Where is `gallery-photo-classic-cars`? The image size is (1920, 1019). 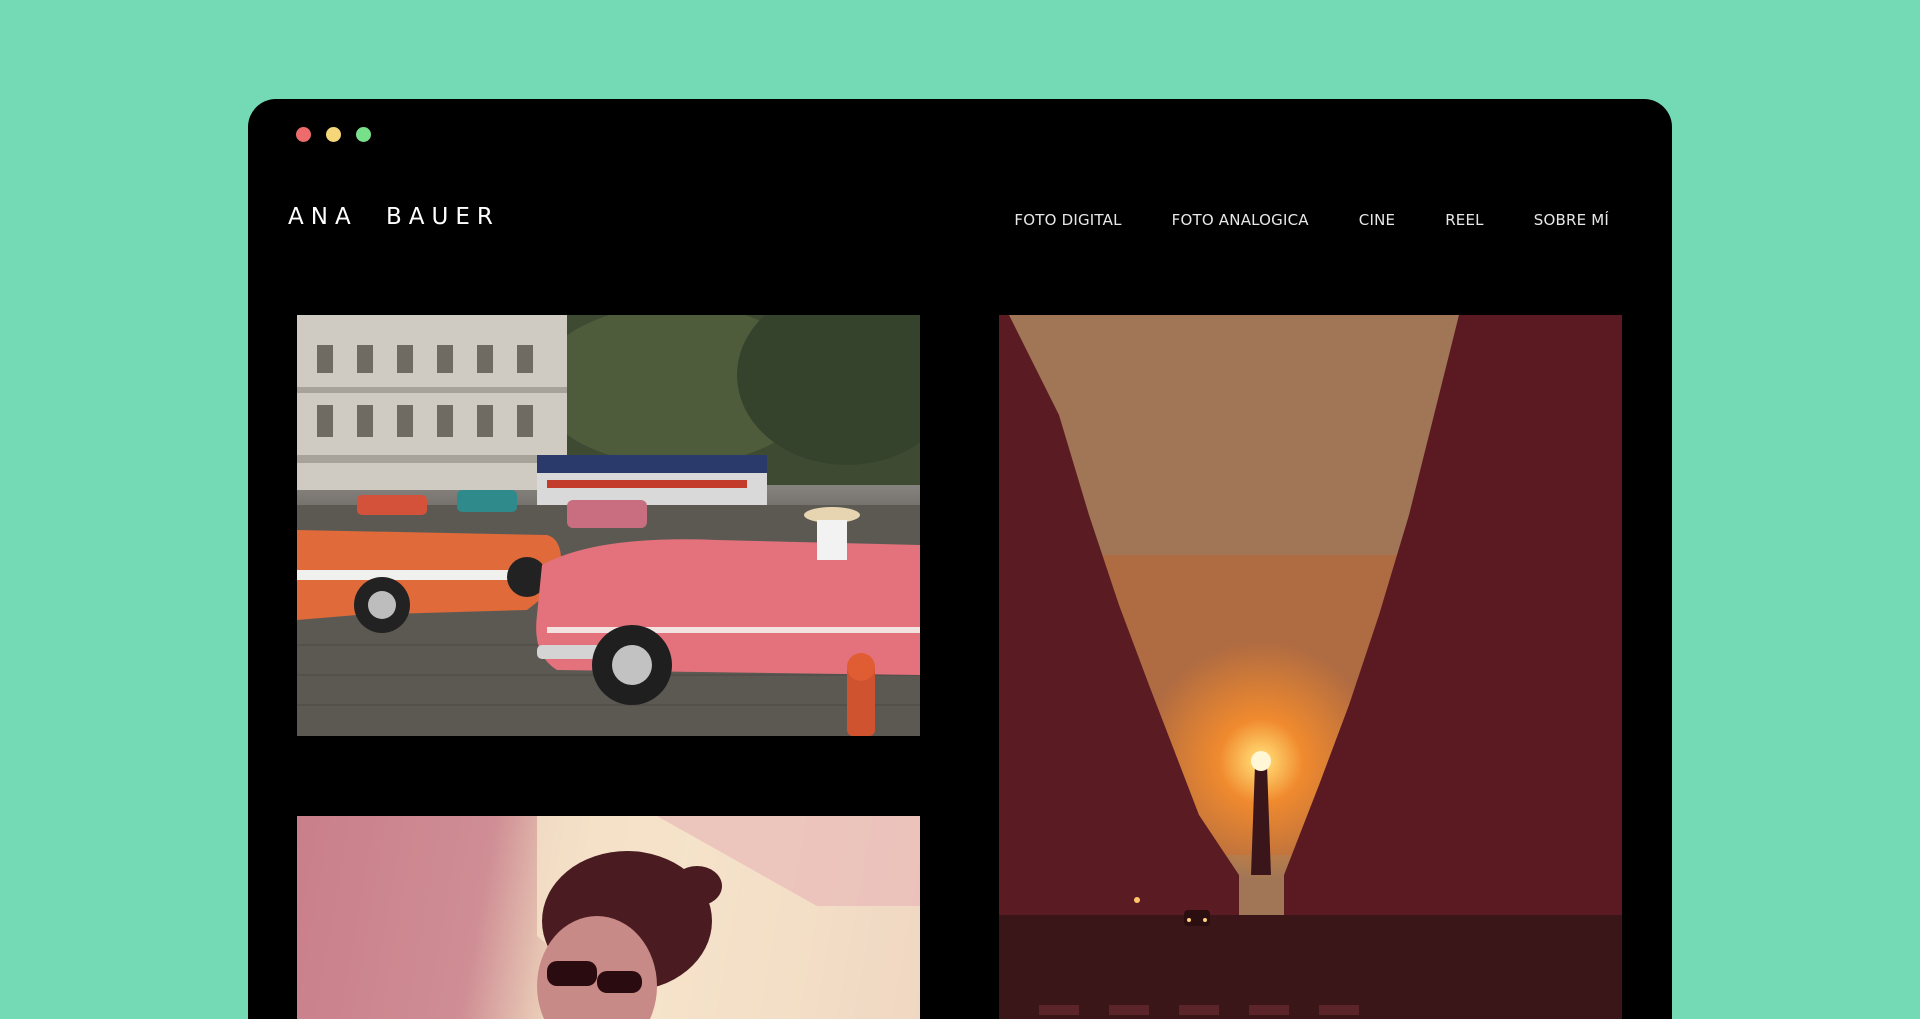 gallery-photo-classic-cars is located at coordinates (608, 525).